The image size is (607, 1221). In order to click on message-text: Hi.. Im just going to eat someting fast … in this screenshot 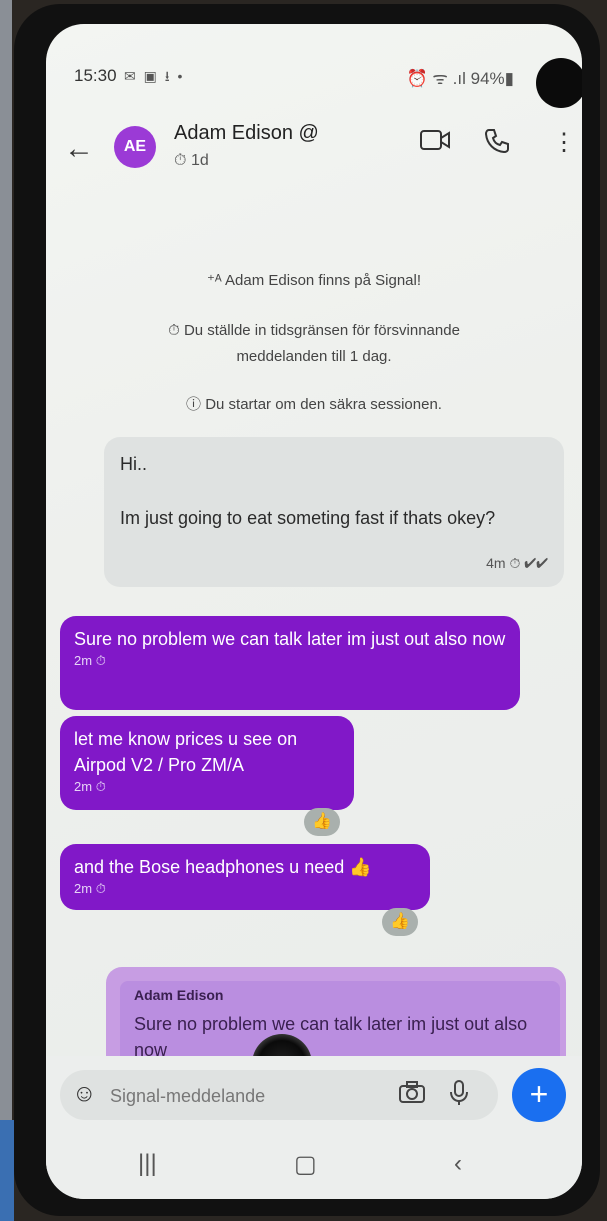, I will do `click(308, 491)`.